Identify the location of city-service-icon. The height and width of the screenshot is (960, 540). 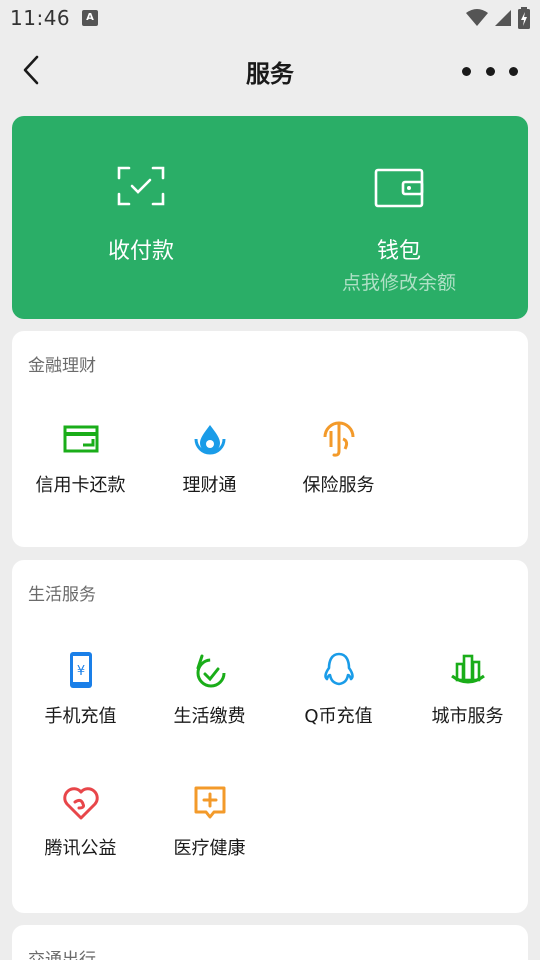
(467, 669).